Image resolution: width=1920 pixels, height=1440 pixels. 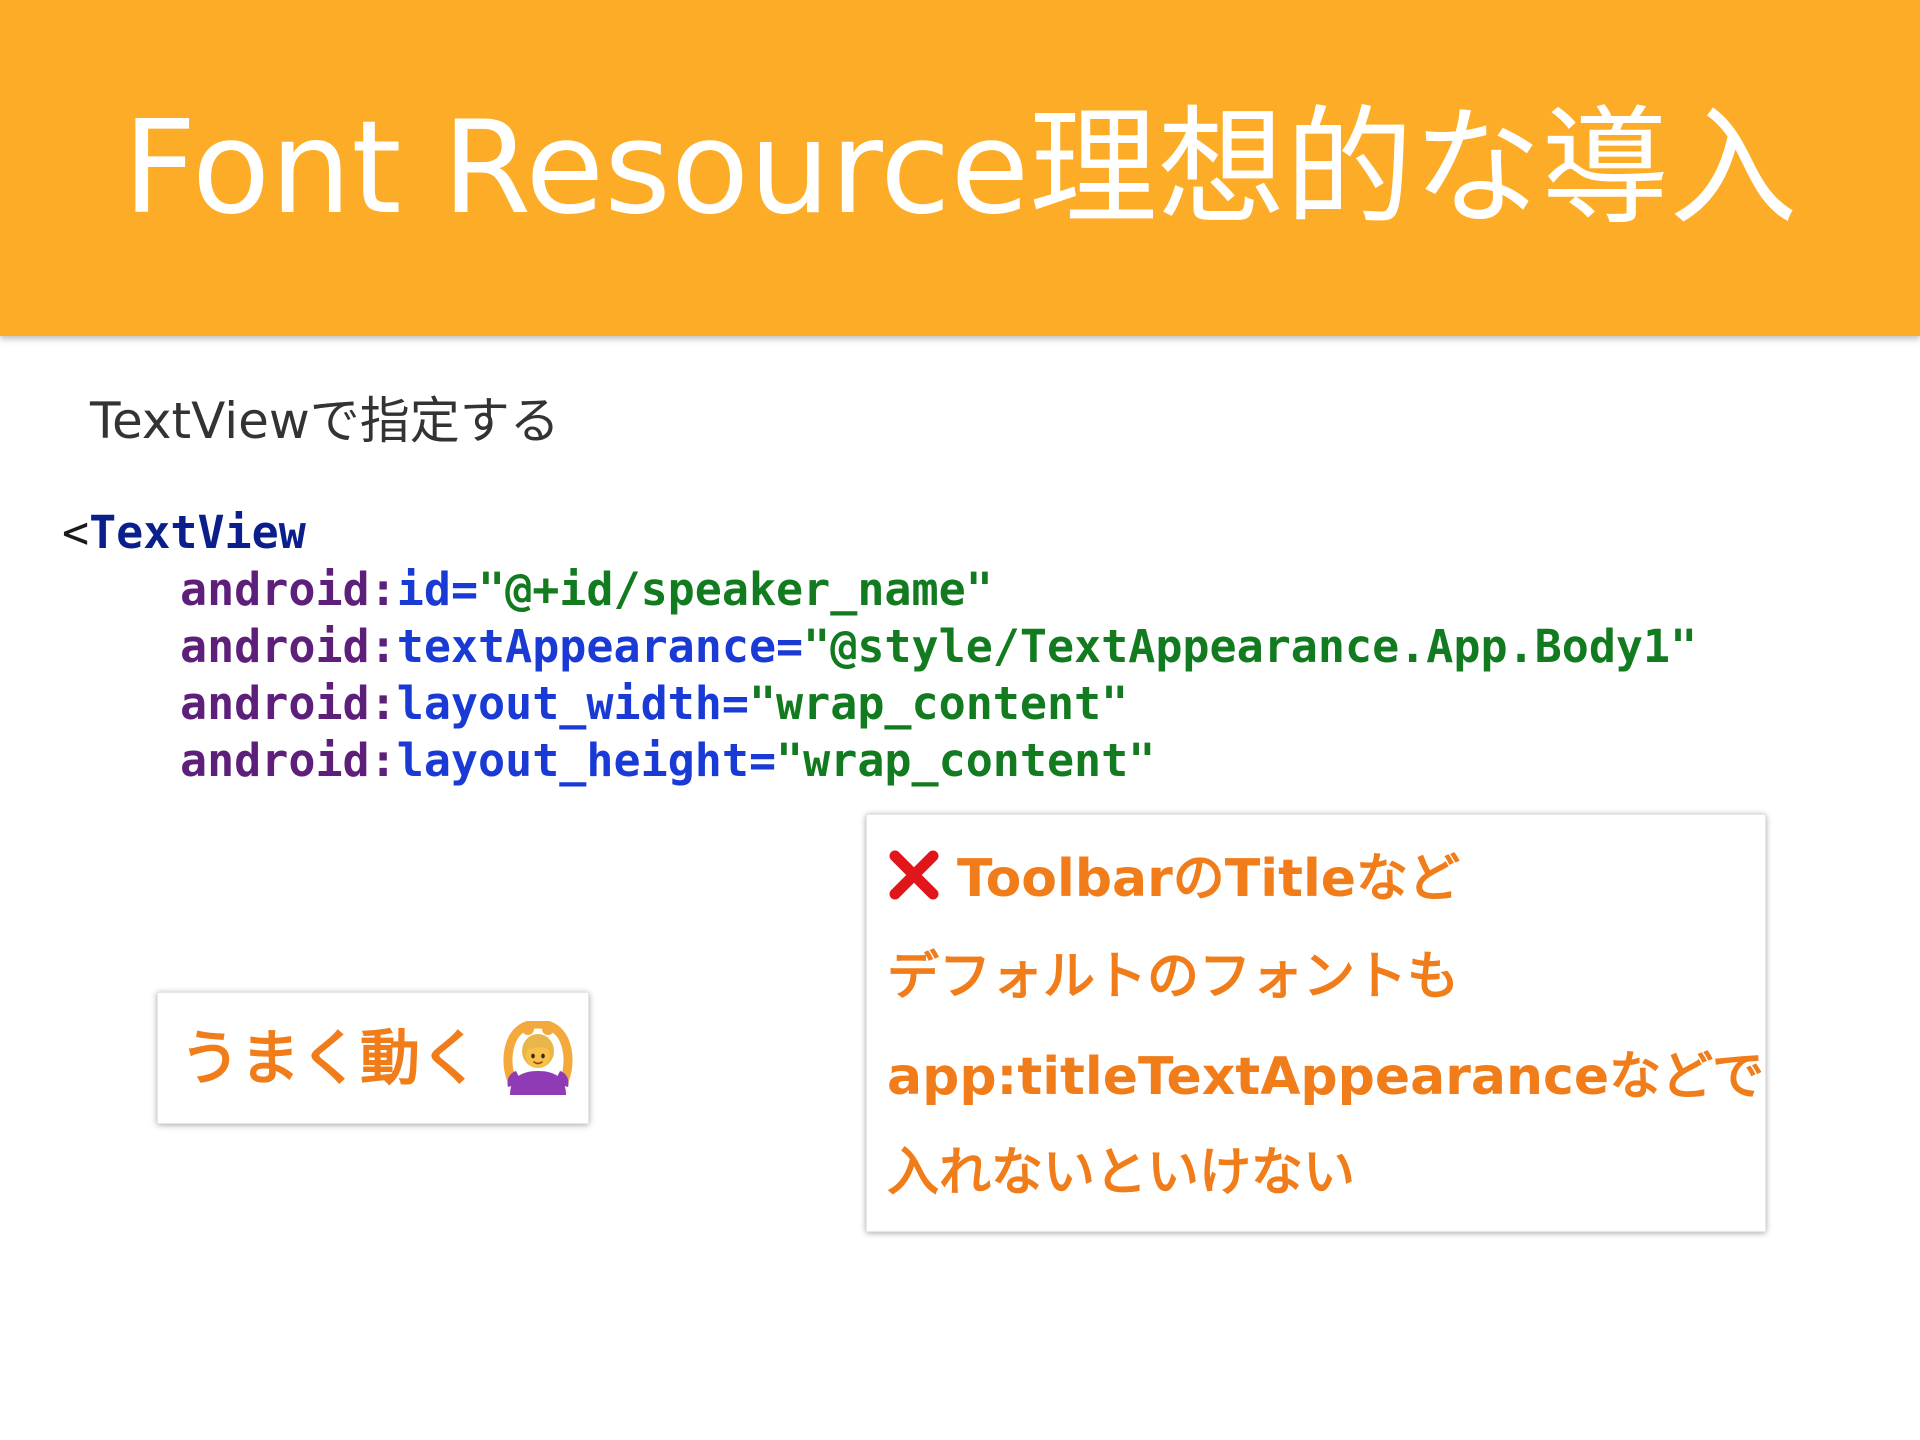 I want to click on code-line-attr: android:id="@+id/speaker_name", so click(x=879, y=589).